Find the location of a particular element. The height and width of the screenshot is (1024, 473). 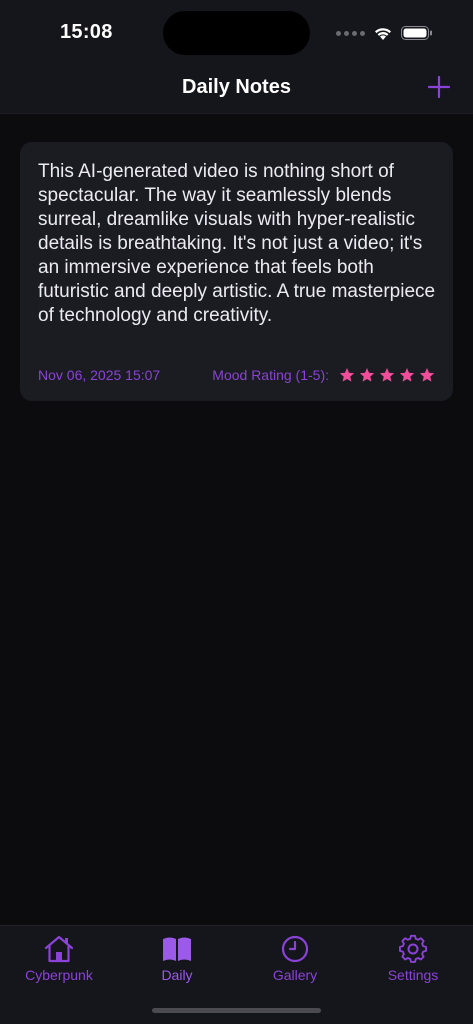

clock-icon is located at coordinates (295, 949).